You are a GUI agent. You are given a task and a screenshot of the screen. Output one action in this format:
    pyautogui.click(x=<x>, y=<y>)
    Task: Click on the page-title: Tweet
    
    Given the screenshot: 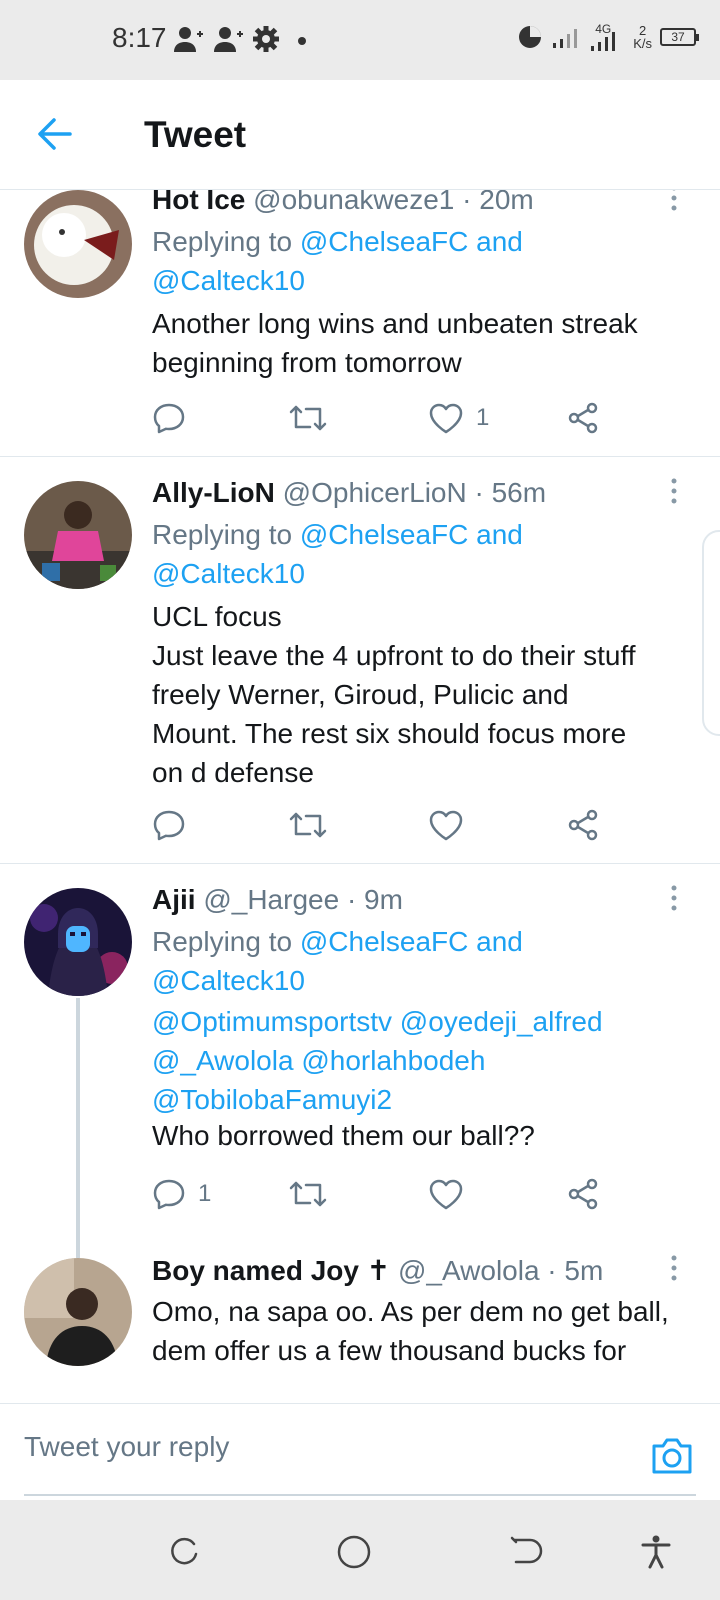 What is the action you would take?
    pyautogui.click(x=195, y=134)
    